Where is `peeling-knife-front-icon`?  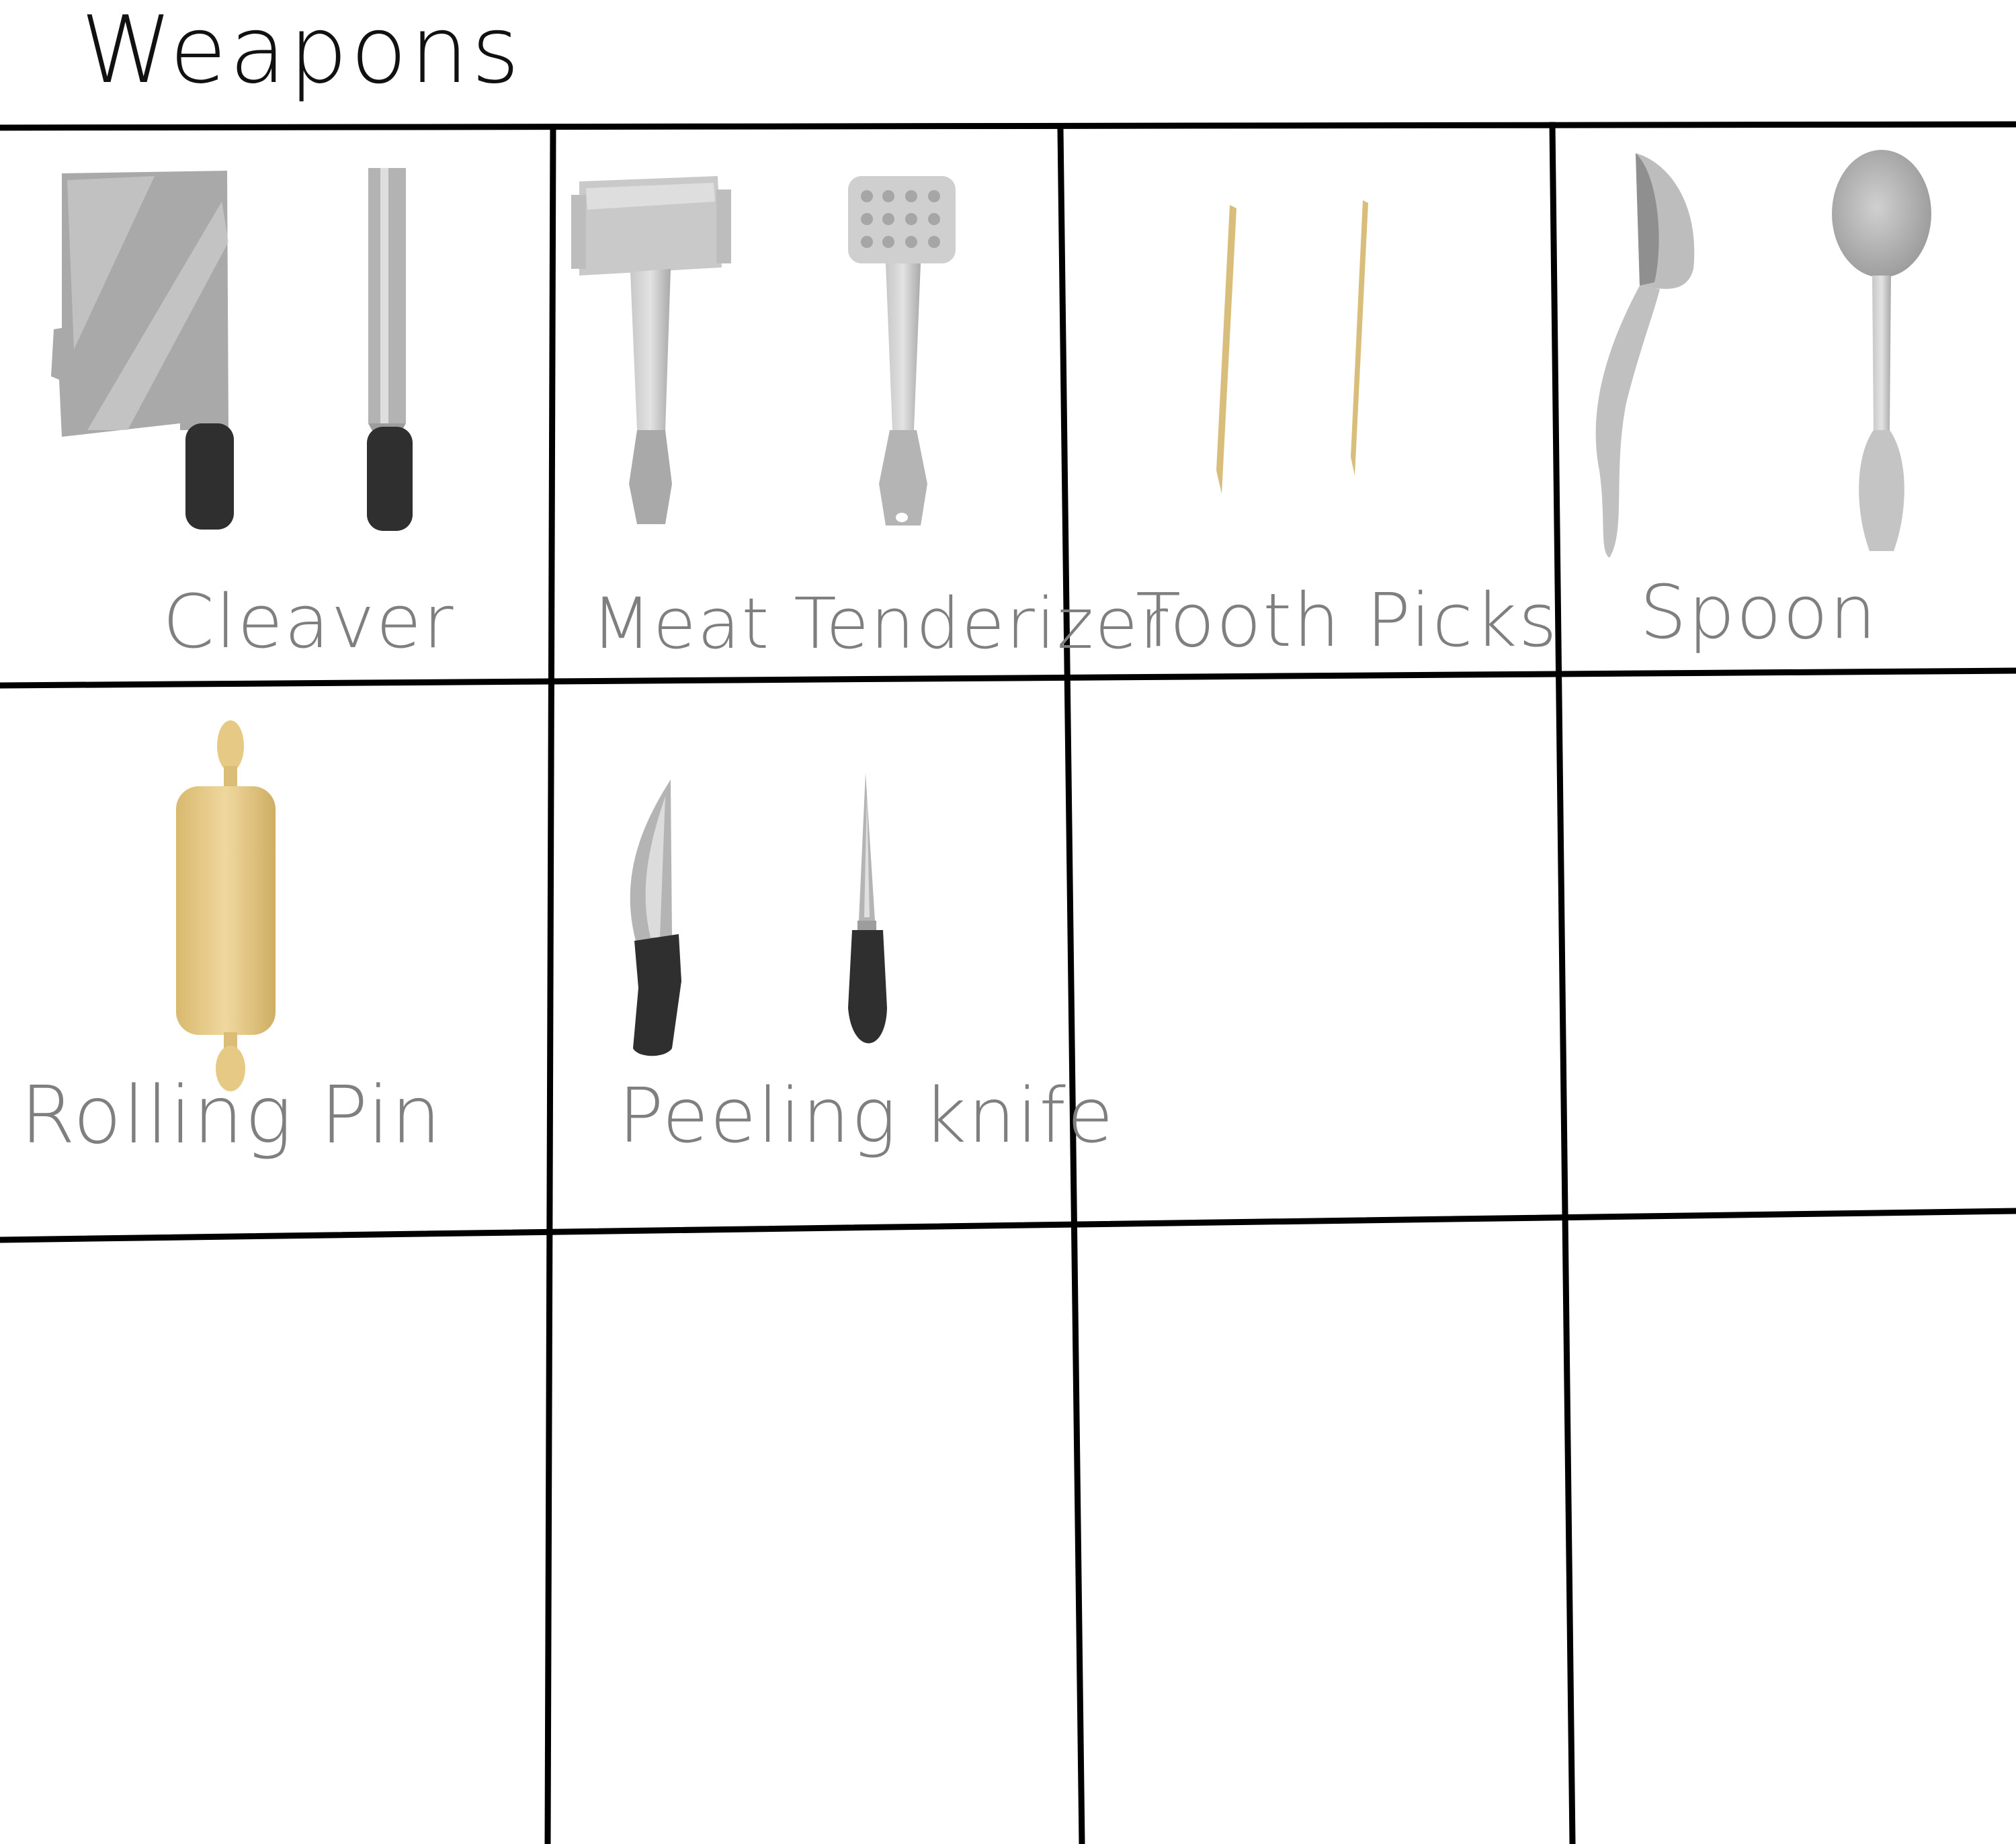
peeling-knife-front-icon is located at coordinates (655, 918).